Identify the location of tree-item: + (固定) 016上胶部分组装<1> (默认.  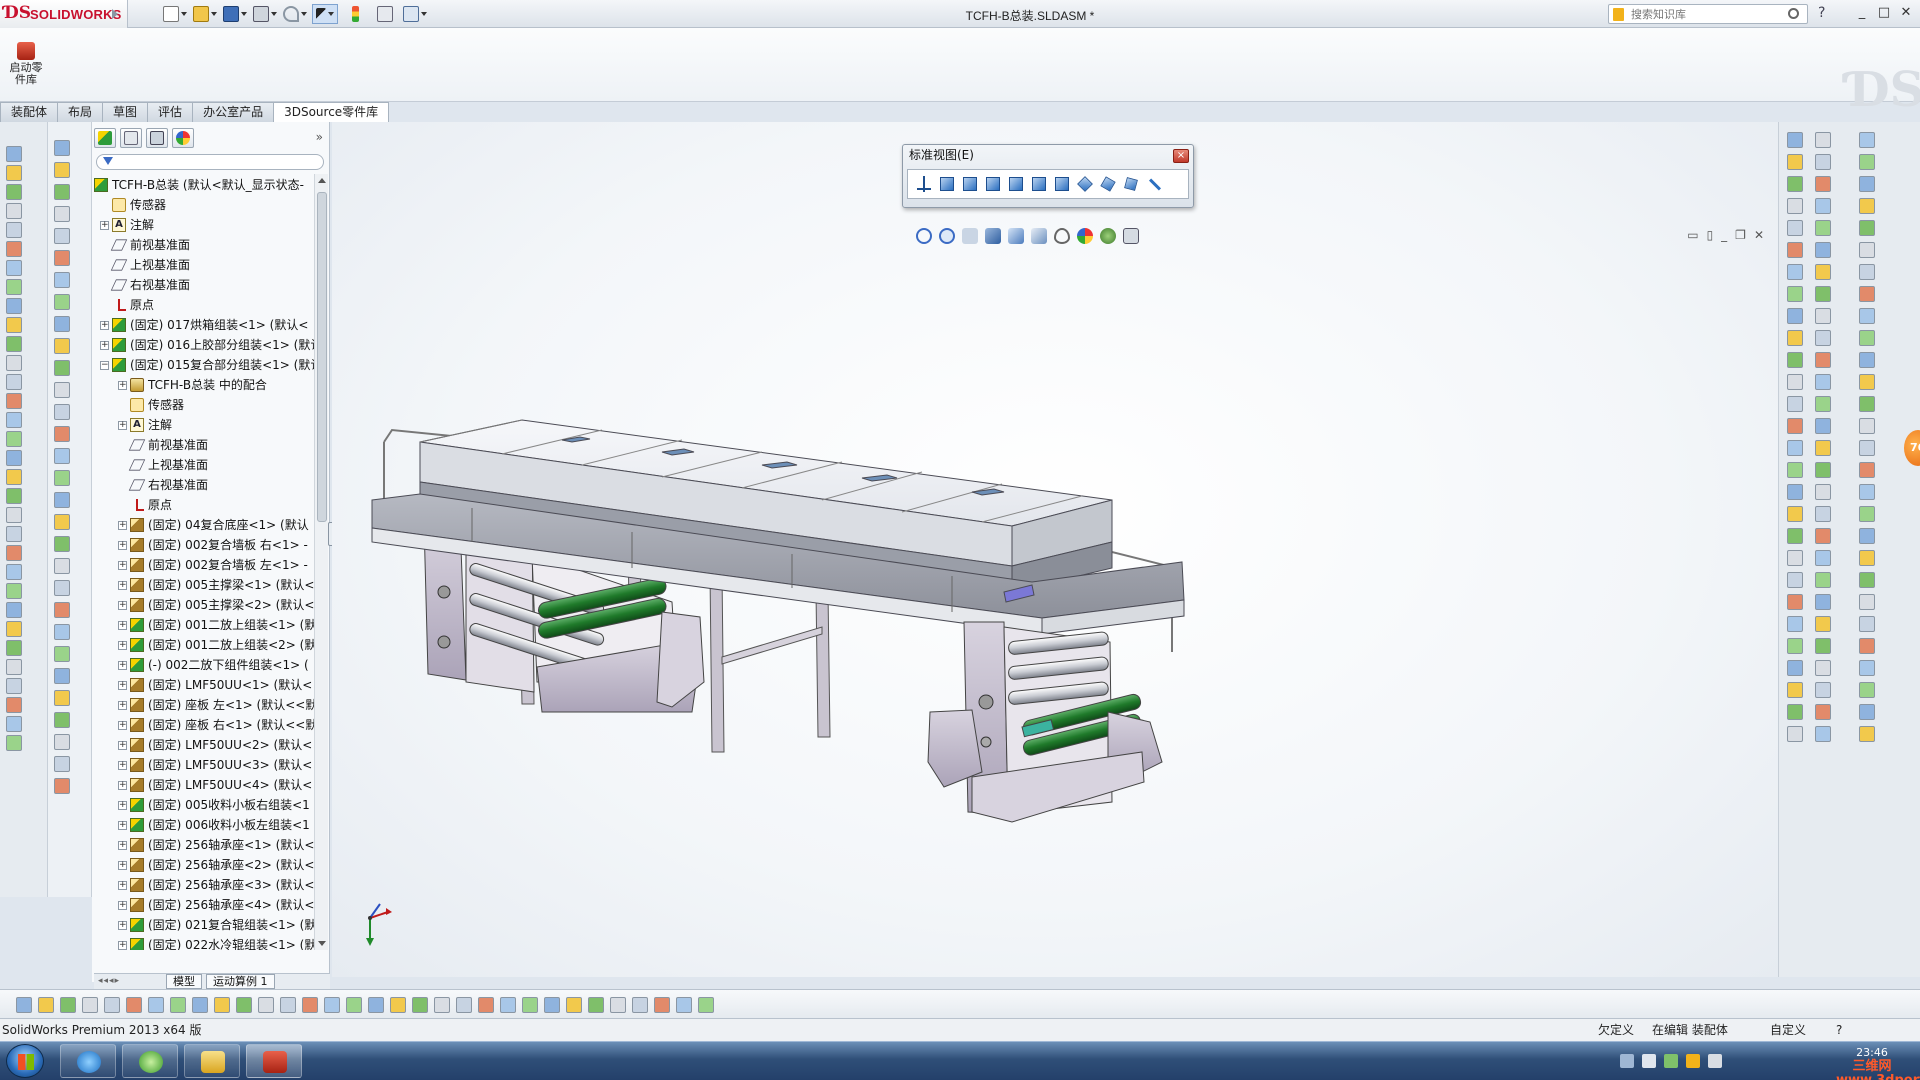
(203, 345).